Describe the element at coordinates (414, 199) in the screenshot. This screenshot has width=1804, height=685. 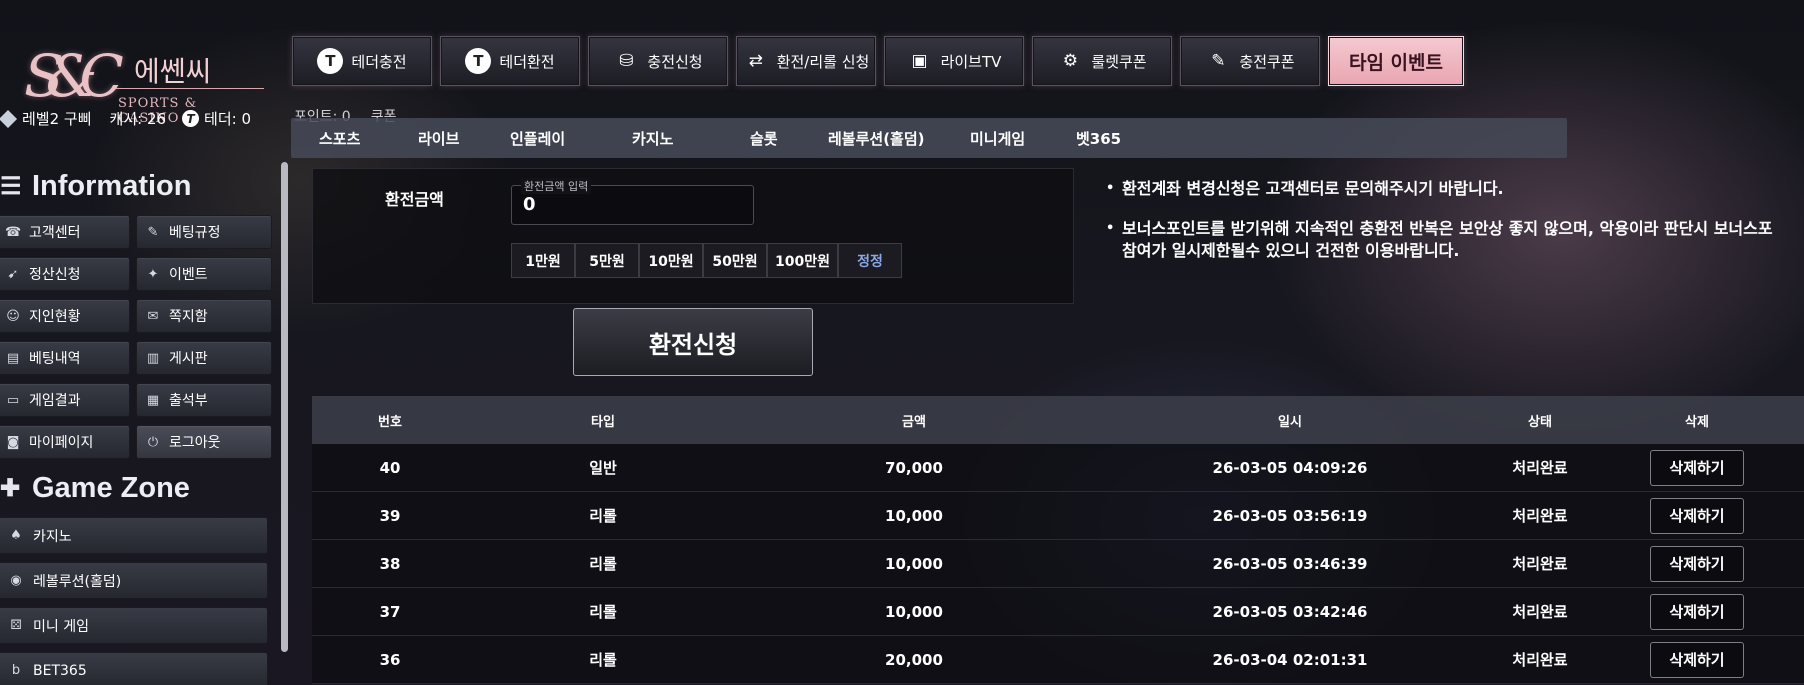
I see `exchange-amount-label: 환전금액` at that location.